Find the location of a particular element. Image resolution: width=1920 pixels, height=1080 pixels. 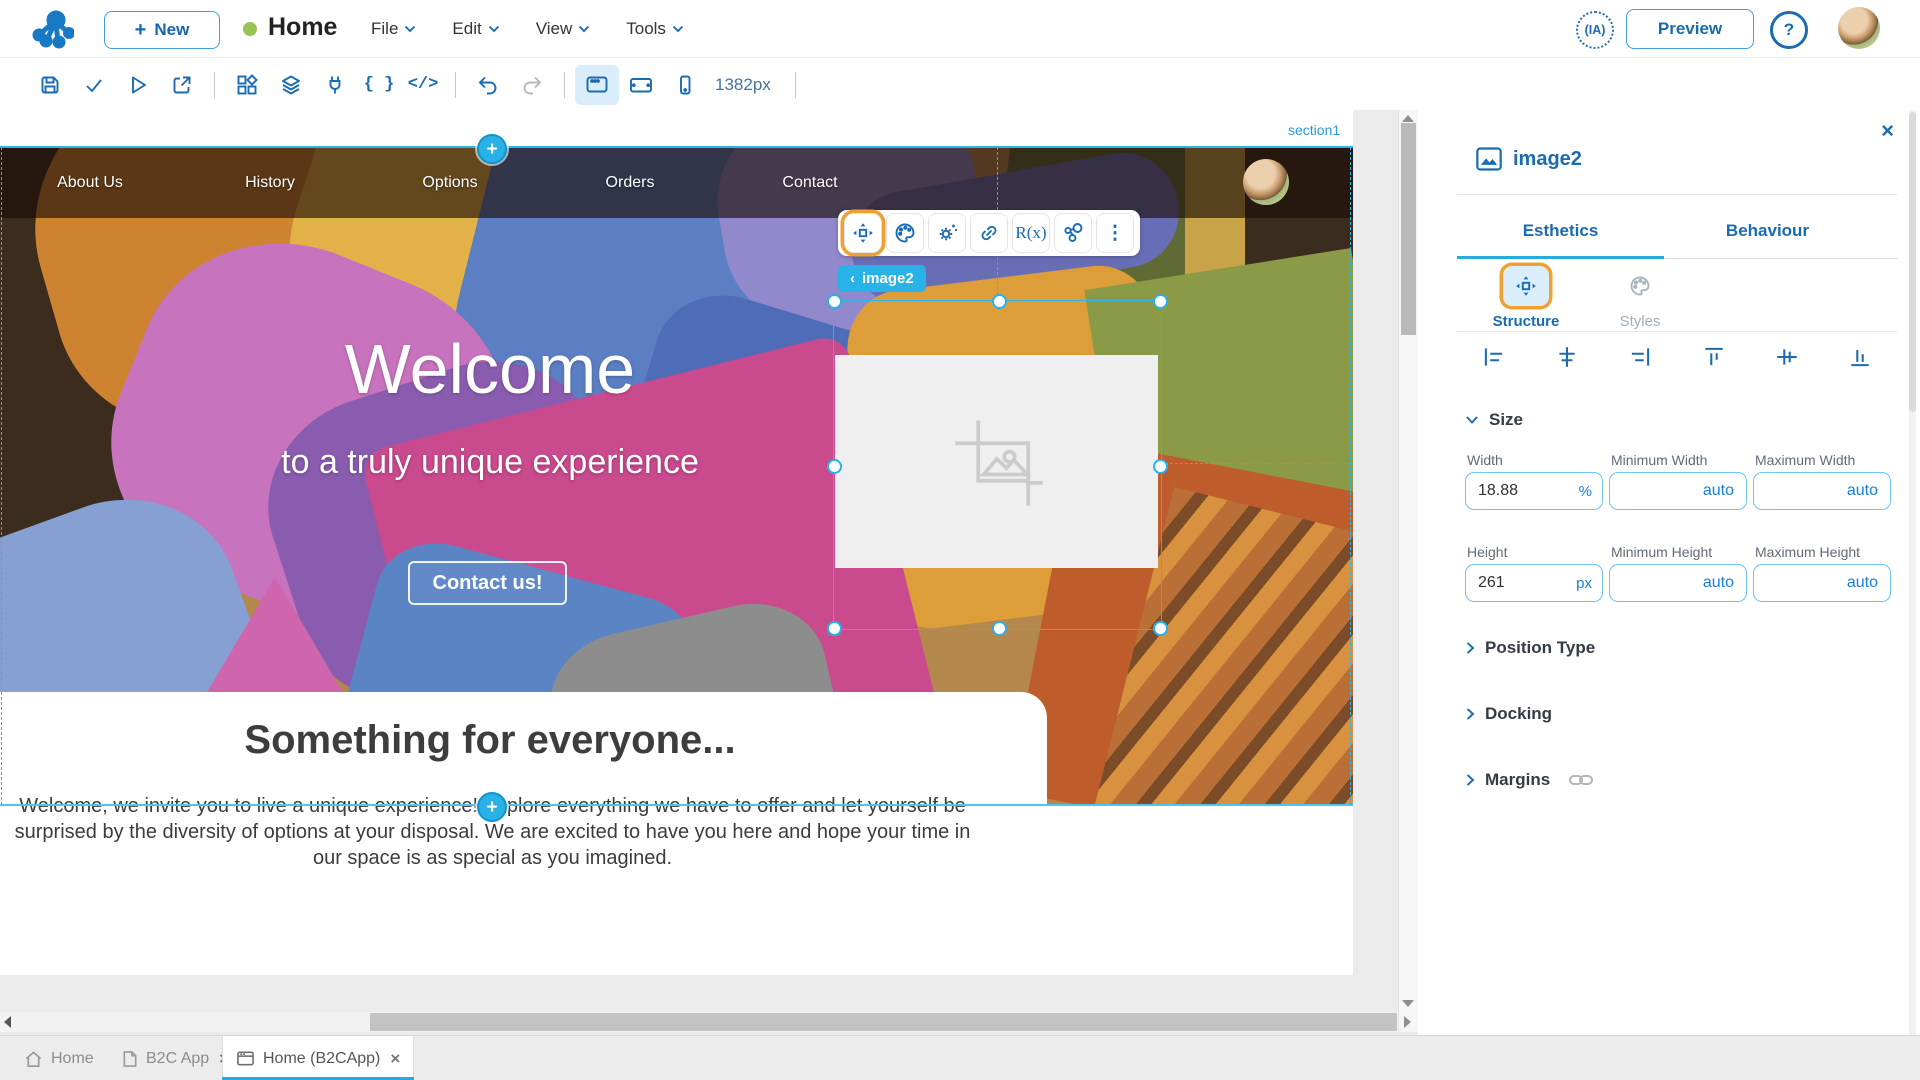

add-component-button-bottom: + is located at coordinates (492, 807).